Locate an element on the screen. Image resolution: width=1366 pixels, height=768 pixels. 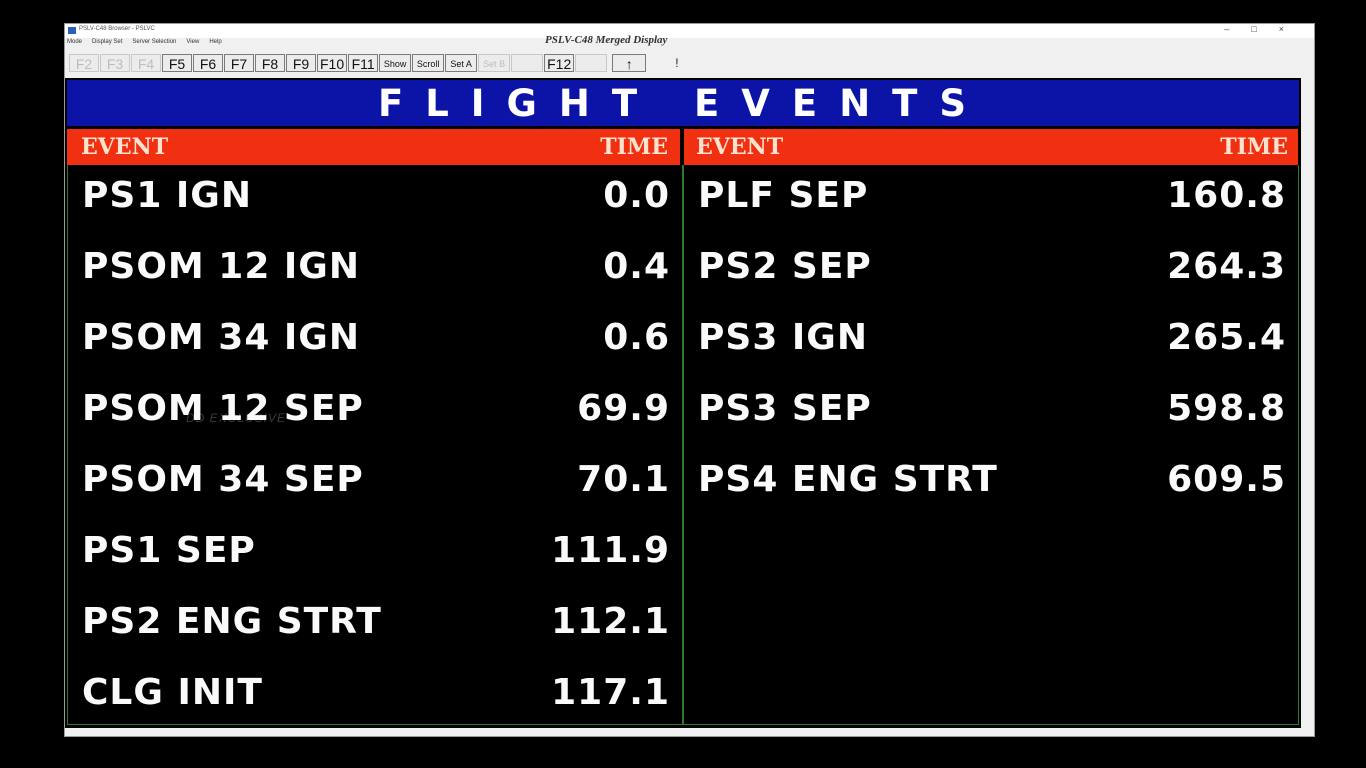
event-row: PS3 SEP 598.8 is located at coordinates (991, 418).